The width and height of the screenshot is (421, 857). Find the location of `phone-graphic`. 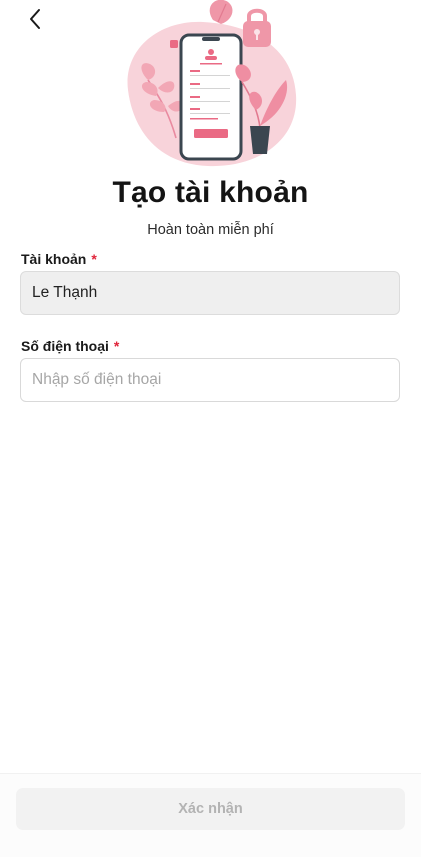

phone-graphic is located at coordinates (211, 97).